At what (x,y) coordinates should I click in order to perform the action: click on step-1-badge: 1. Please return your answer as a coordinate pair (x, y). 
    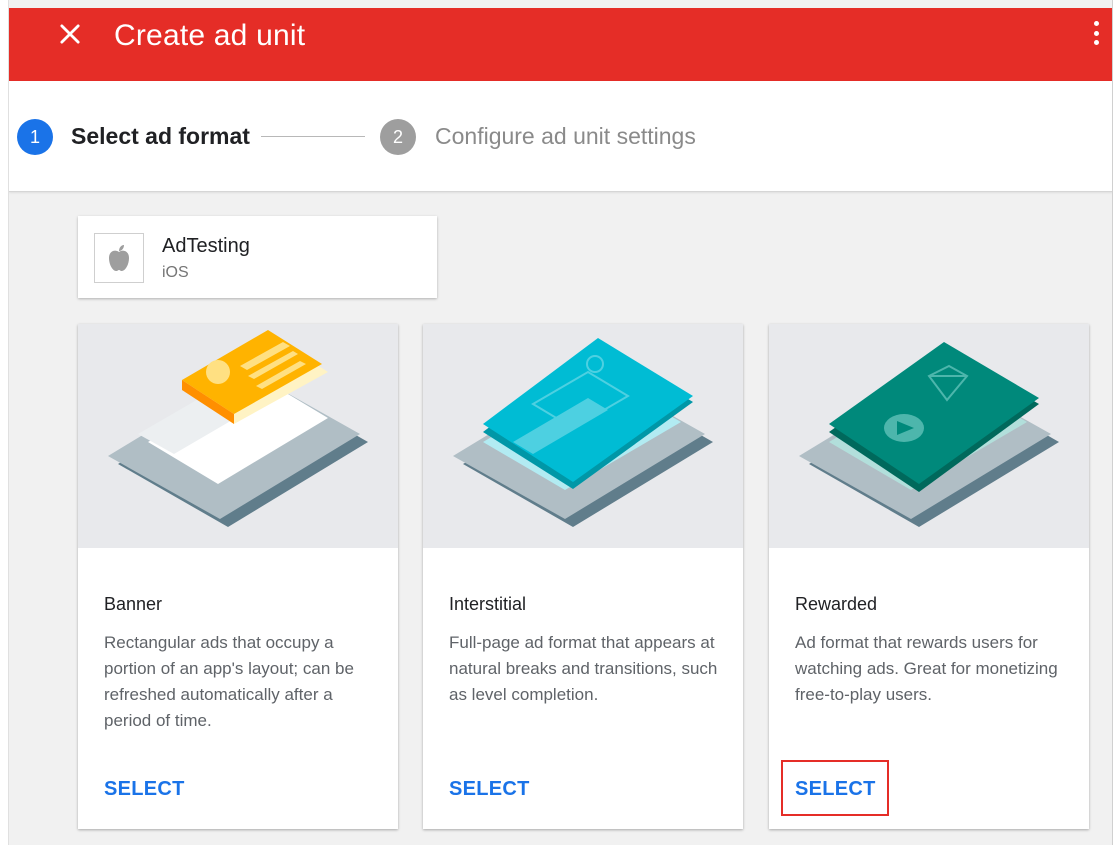
    Looking at the image, I should click on (35, 137).